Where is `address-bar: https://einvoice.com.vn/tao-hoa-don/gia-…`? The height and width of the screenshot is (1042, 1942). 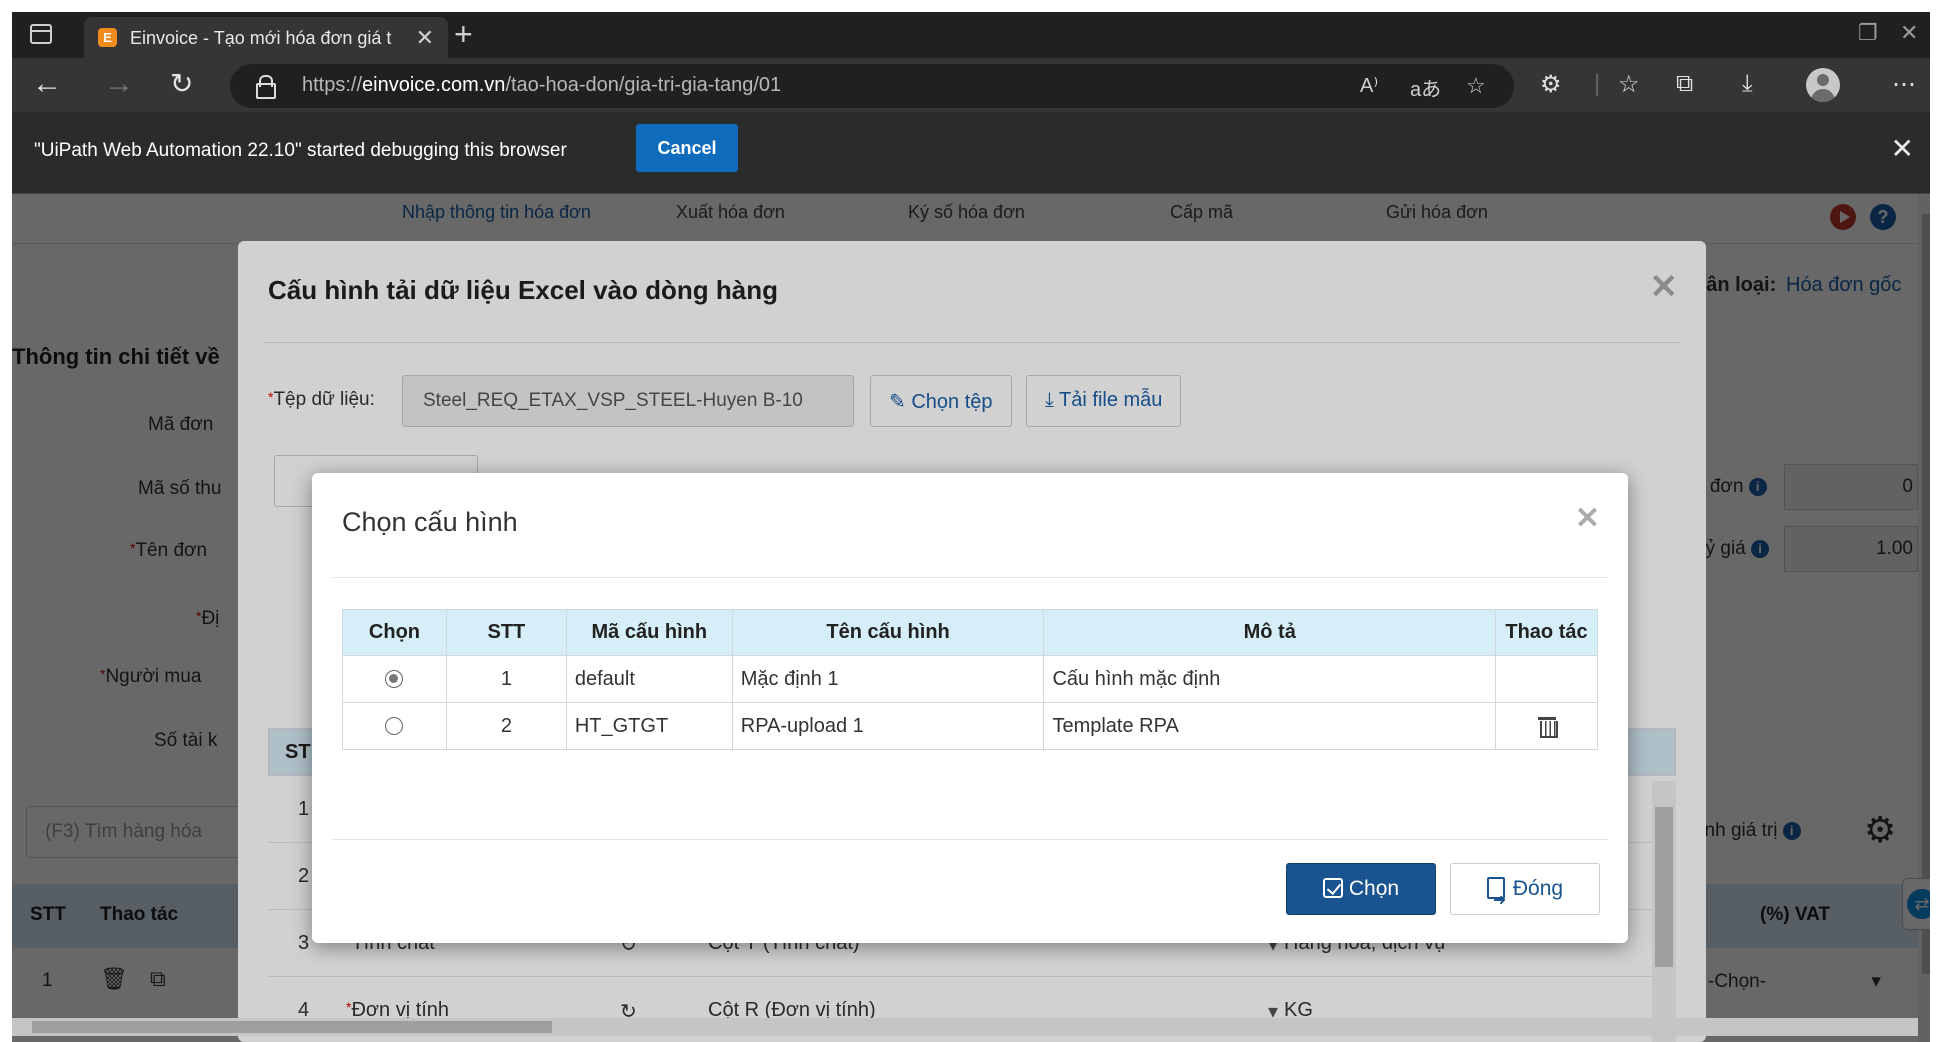
address-bar: https://einvoice.com.vn/tao-hoa-don/gia-… is located at coordinates (872, 86).